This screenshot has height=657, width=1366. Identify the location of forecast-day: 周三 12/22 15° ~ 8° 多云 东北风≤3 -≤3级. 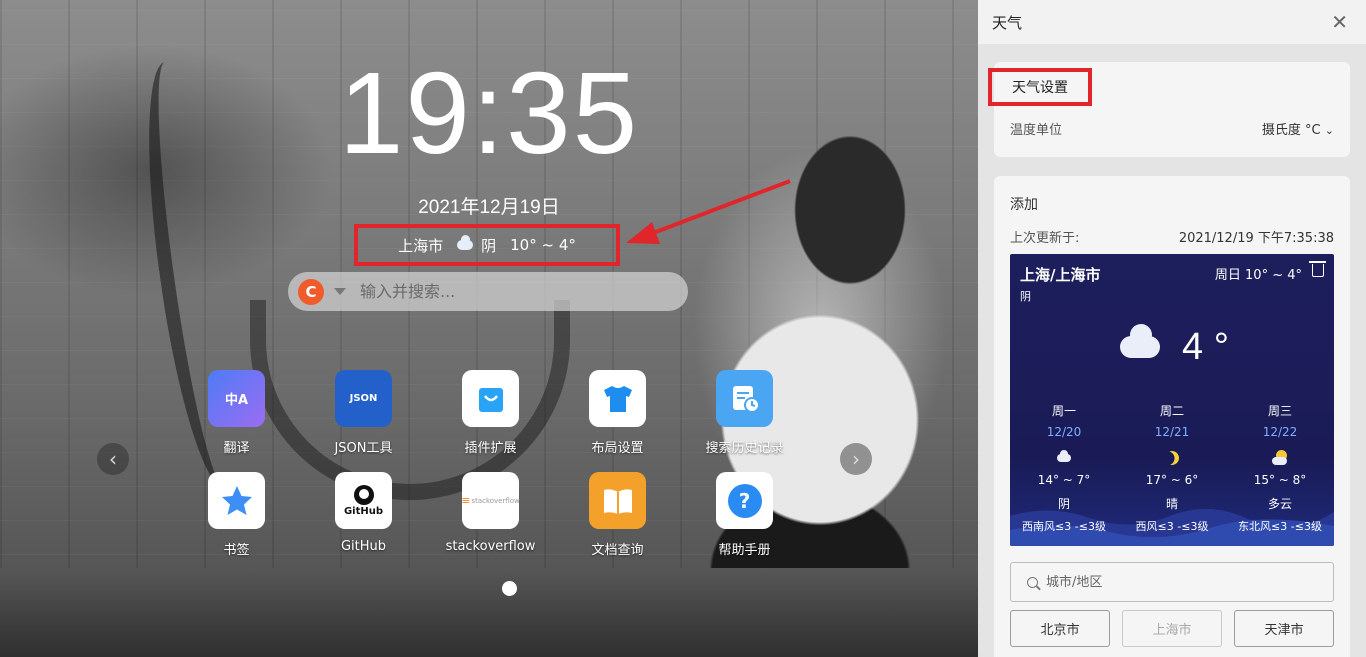
(1280, 468).